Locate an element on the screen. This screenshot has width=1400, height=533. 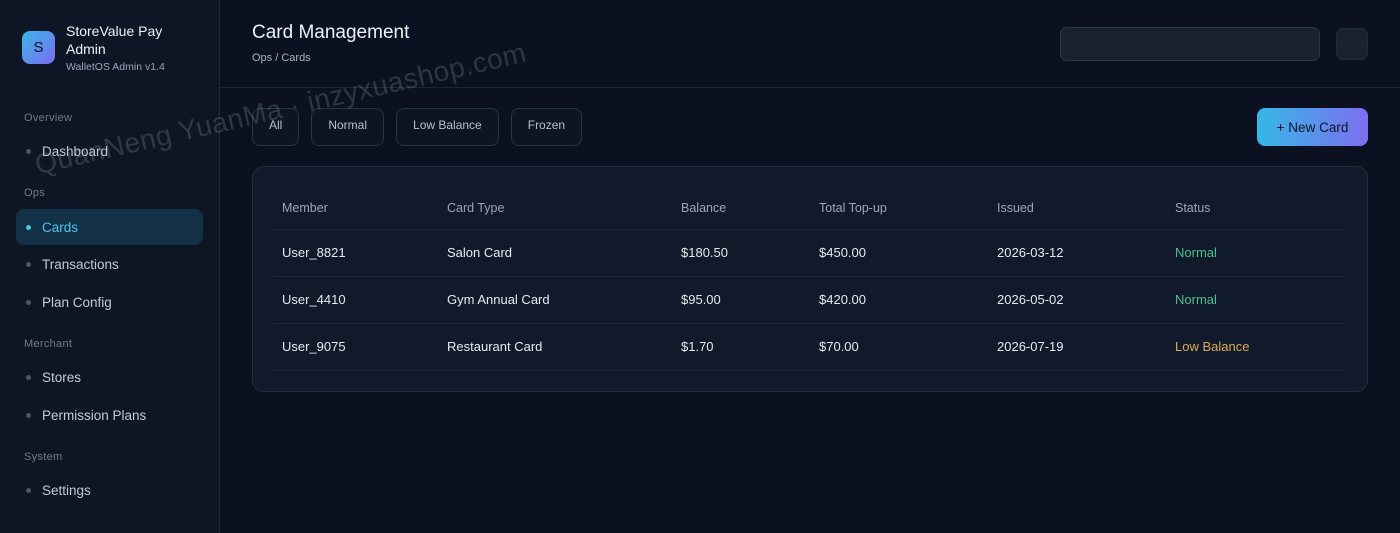
sidebar-item-plan-config: Plan Config is located at coordinates (109, 302).